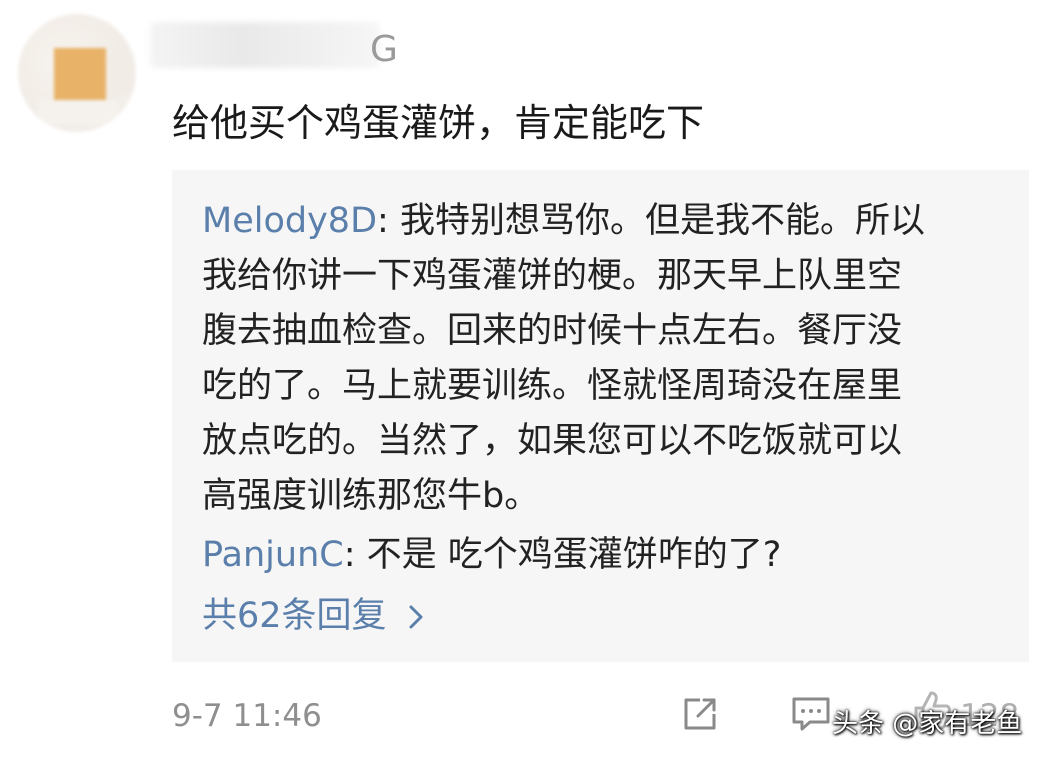 The height and width of the screenshot is (760, 1046). What do you see at coordinates (273, 555) in the screenshot?
I see `reply-author: PanjunC` at bounding box center [273, 555].